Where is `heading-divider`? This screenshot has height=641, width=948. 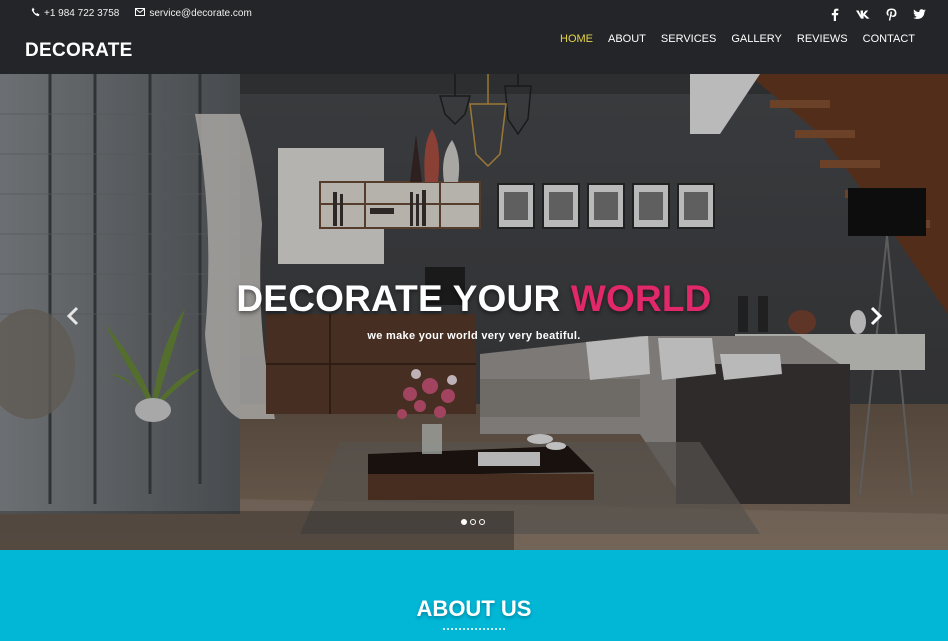
heading-divider is located at coordinates (474, 629).